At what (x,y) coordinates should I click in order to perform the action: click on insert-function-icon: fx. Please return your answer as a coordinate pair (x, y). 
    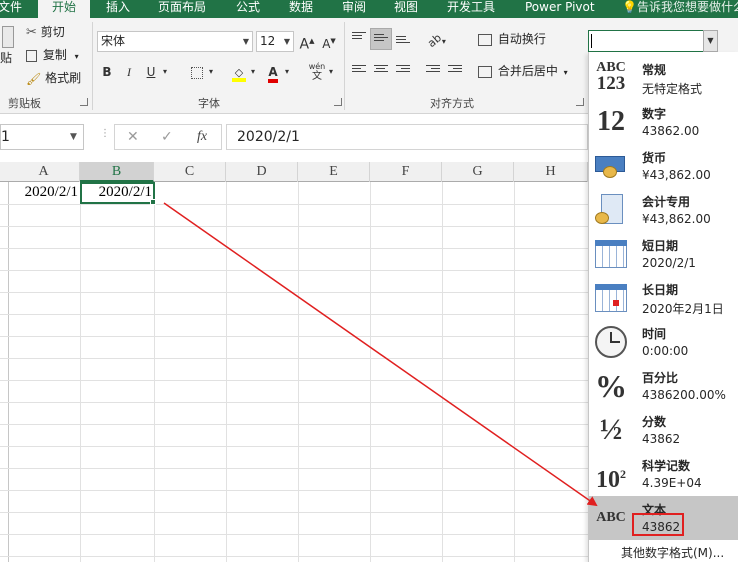
    Looking at the image, I should click on (202, 137).